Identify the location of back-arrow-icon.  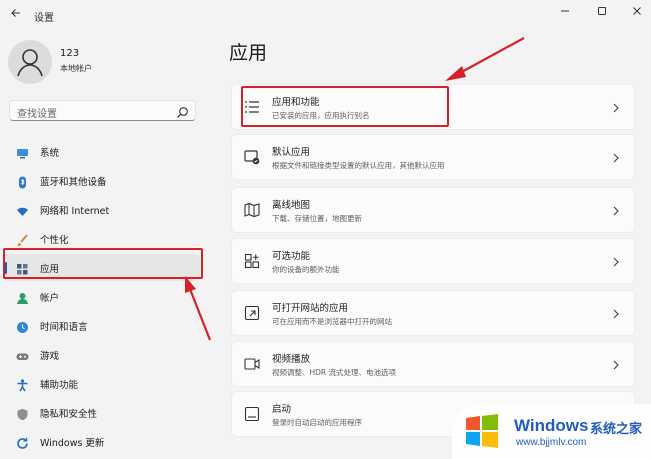
(16, 15).